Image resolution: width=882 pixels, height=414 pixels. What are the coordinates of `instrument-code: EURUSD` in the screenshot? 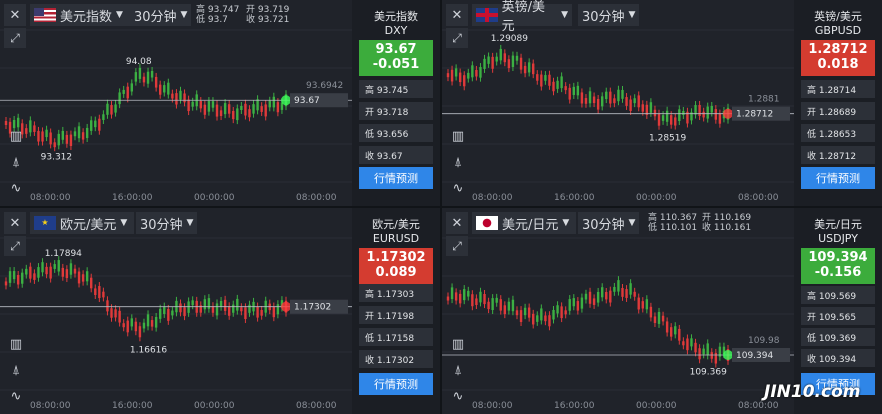 It's located at (396, 238).